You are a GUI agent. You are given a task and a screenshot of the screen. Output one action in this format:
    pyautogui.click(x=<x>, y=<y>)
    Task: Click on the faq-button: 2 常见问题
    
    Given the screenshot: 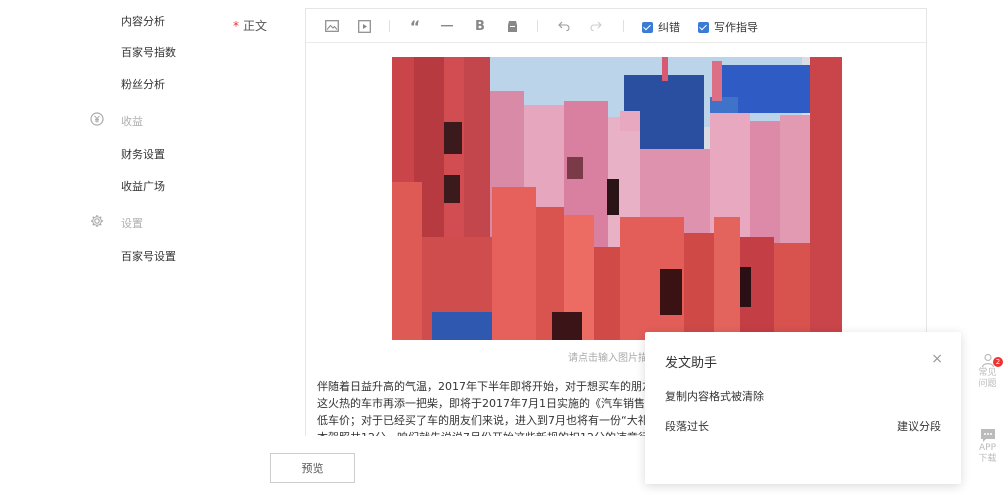 What is the action you would take?
    pyautogui.click(x=987, y=371)
    